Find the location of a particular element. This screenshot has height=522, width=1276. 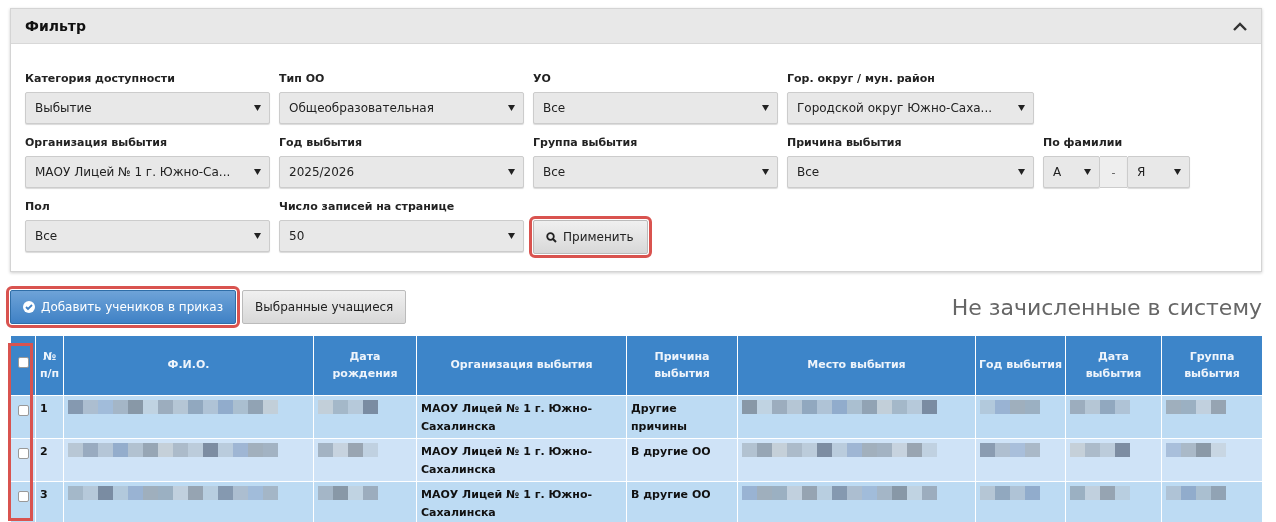

field-label: Организация выбытия is located at coordinates (96, 143).